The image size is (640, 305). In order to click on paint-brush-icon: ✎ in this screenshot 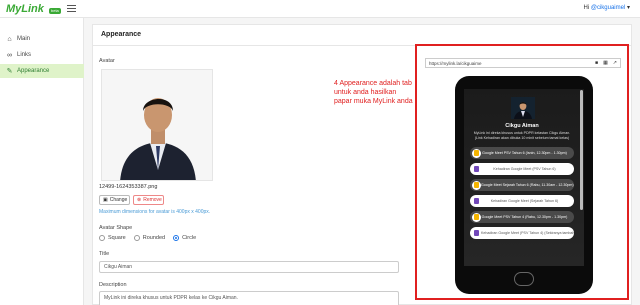, I will do `click(9, 71)`.